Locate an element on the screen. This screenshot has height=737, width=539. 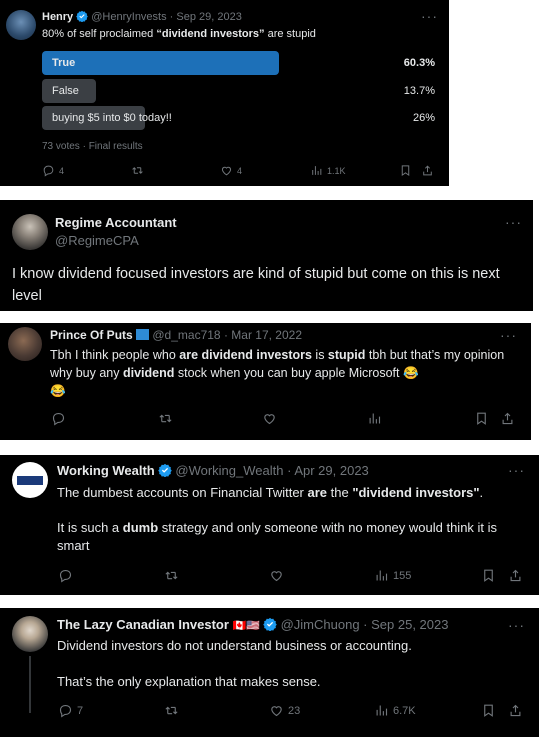
like-button: 4 is located at coordinates (231, 170).